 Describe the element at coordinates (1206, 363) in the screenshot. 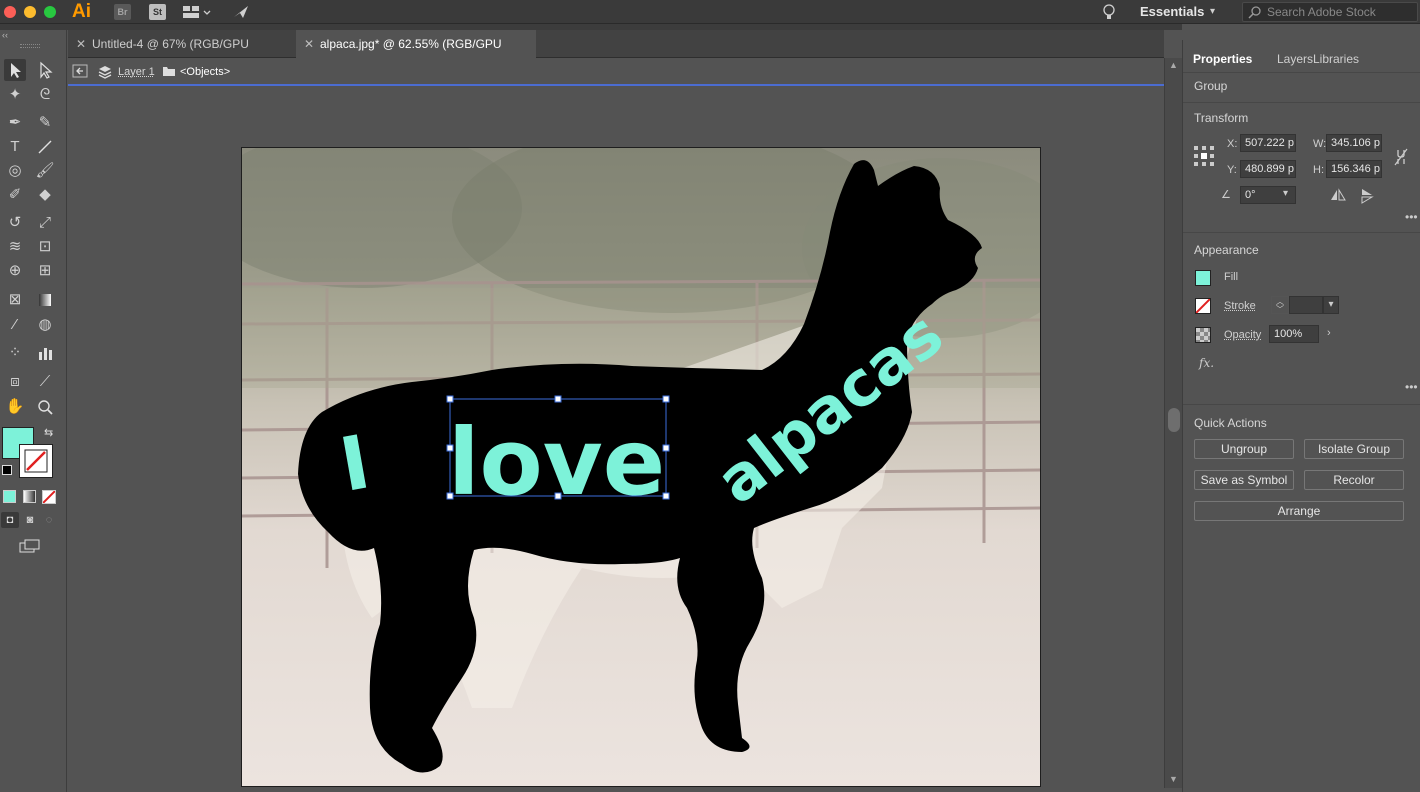

I see `fx-icon: fx.` at that location.